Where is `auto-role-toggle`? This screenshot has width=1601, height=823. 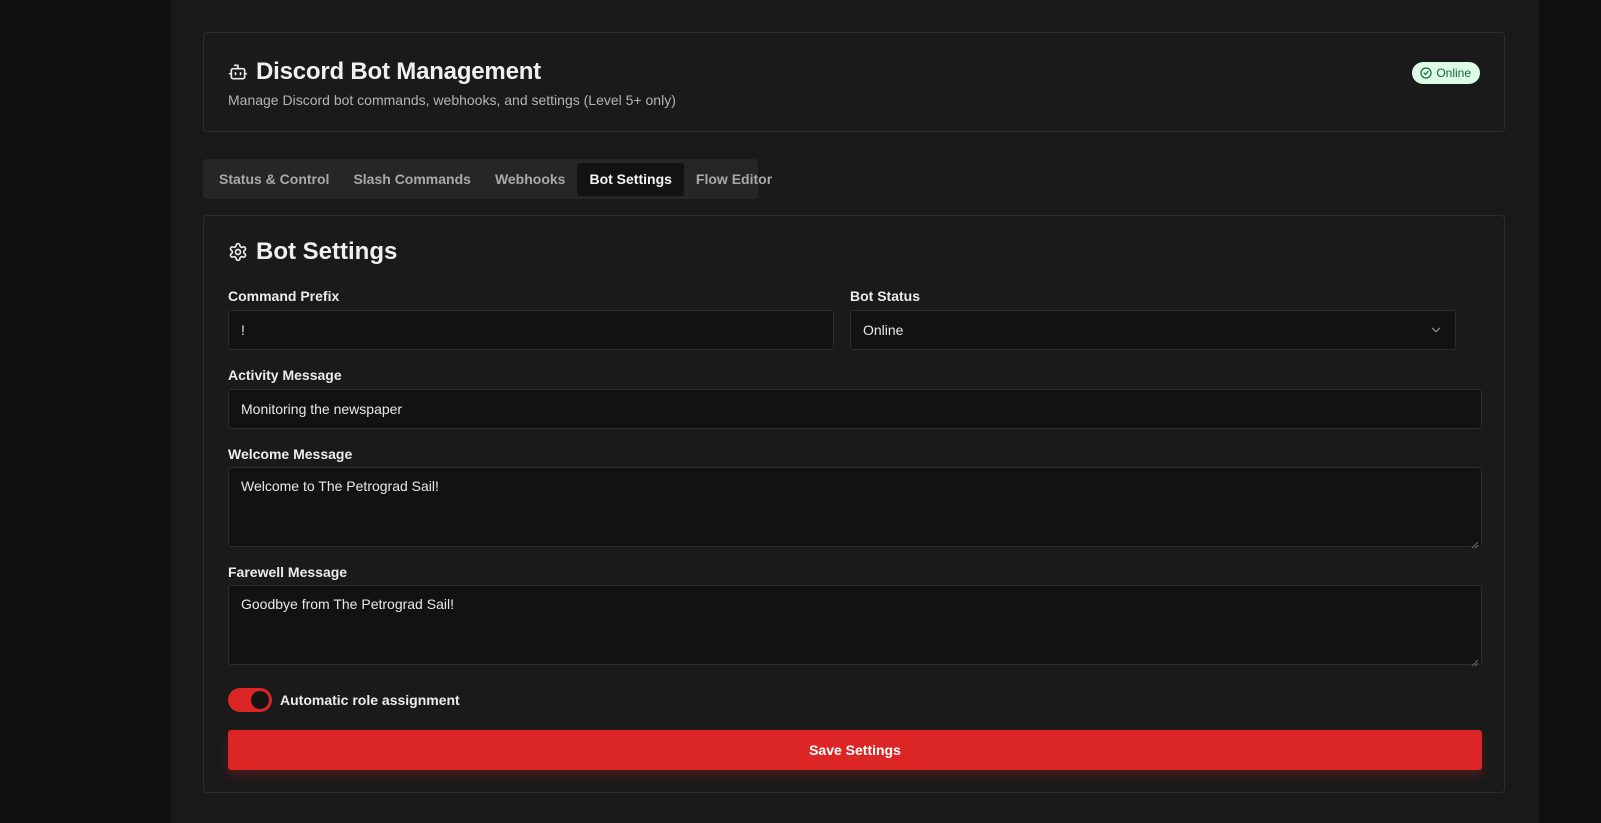 auto-role-toggle is located at coordinates (250, 700).